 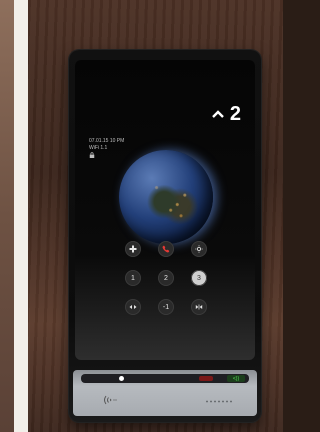 I want to click on door-close-icon, so click(x=199, y=307).